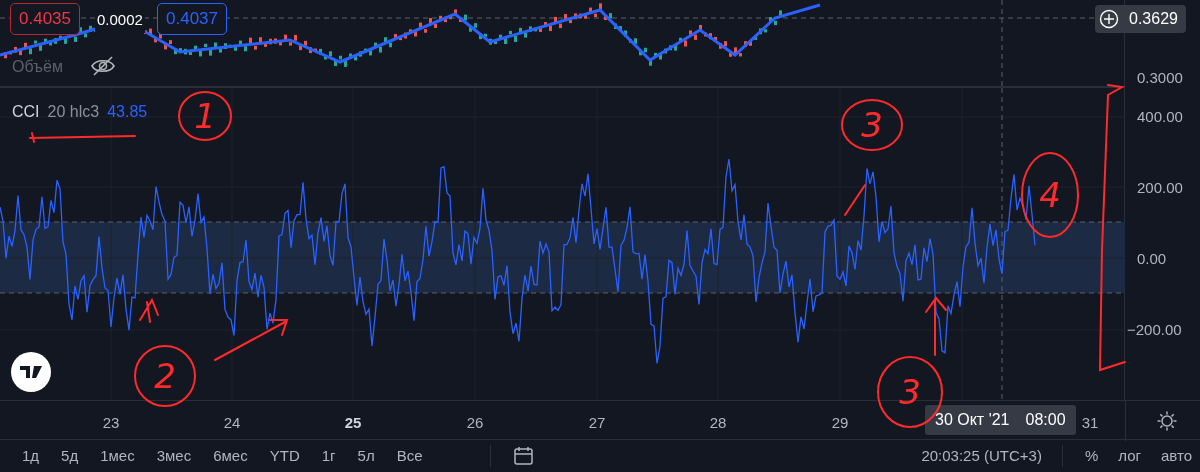  Describe the element at coordinates (1160, 116) in the screenshot. I see `cci-axis-label: 400.00` at that location.